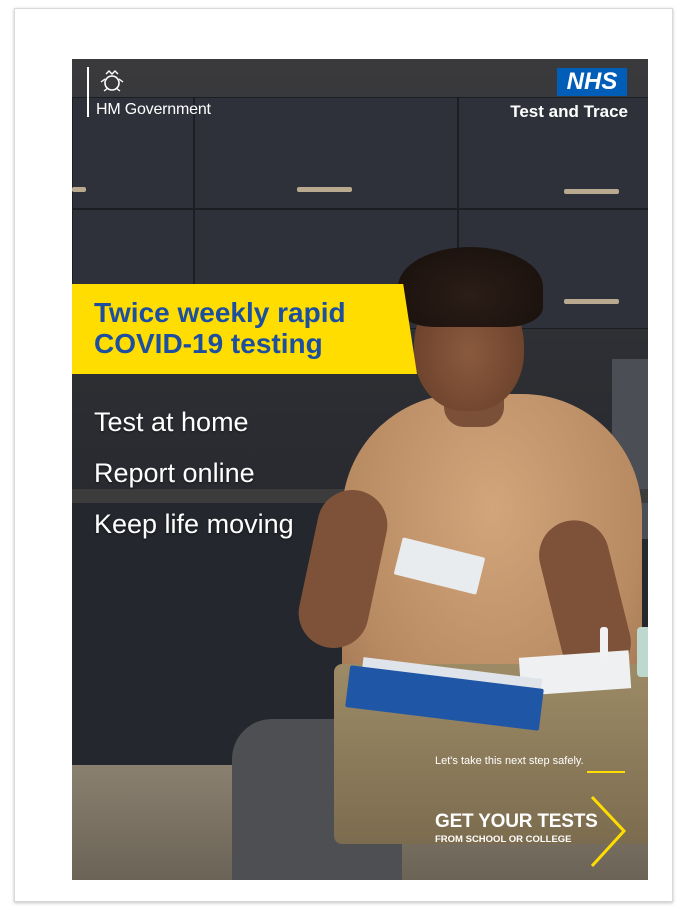 This screenshot has width=681, height=906. I want to click on nhs-service-name: Test and Trace, so click(569, 111).